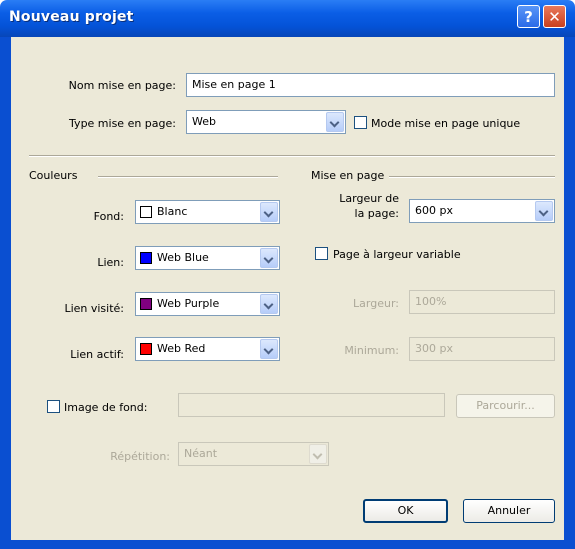 The height and width of the screenshot is (549, 575). I want to click on fond-label: Fond:, so click(108, 216).